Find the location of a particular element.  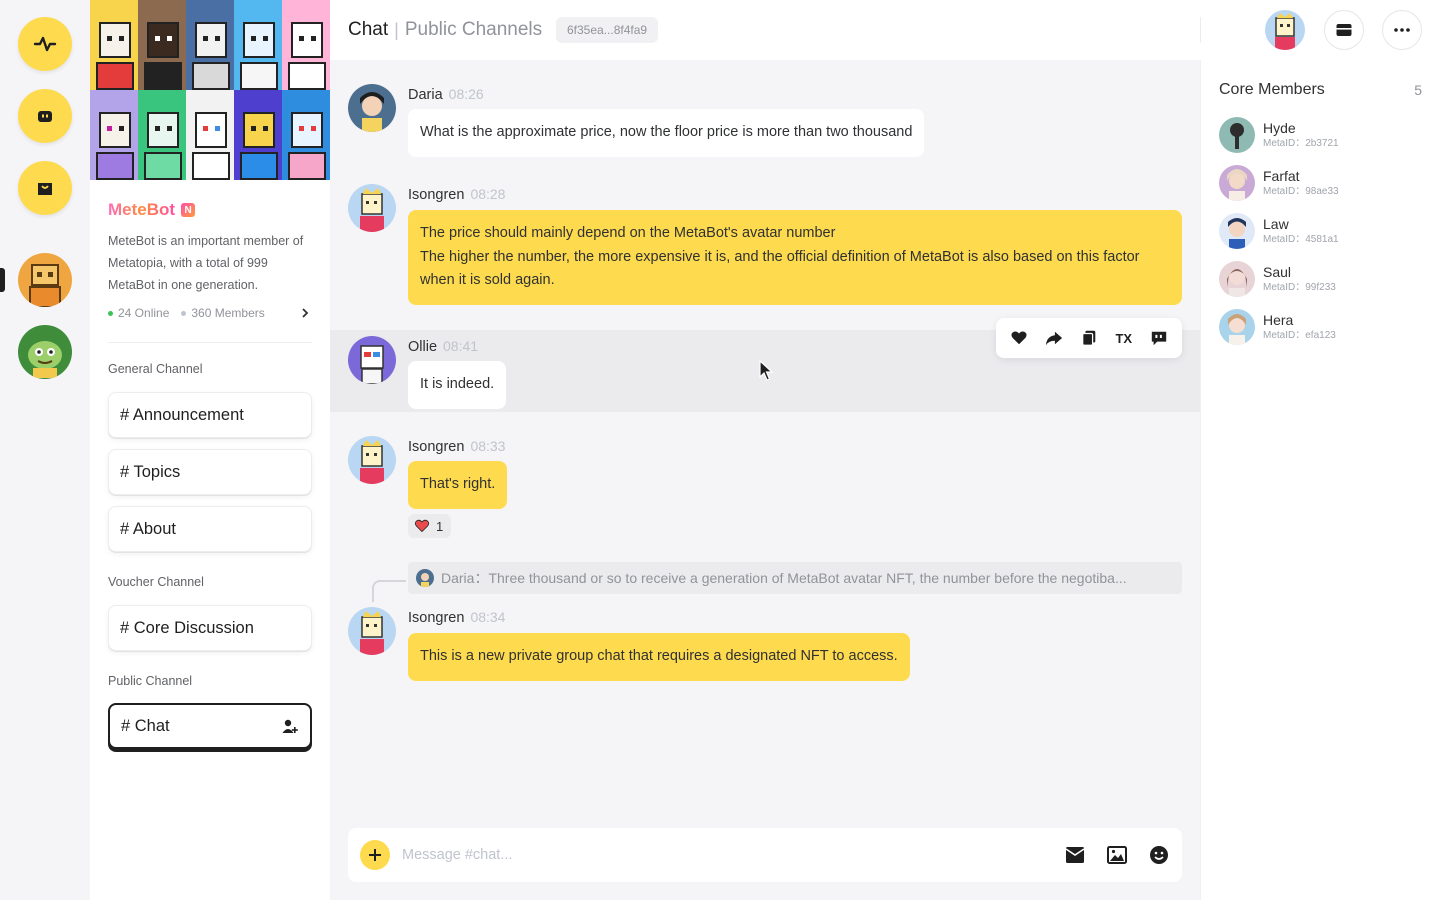

community-name: MeteBot is located at coordinates (142, 209).